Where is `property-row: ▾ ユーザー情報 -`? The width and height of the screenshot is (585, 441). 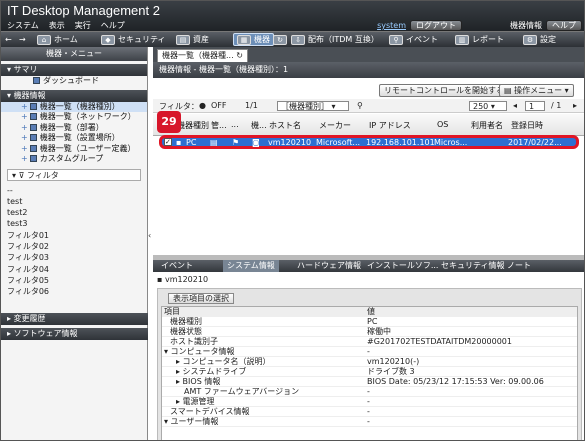
property-row: ▾ ユーザー情報 - is located at coordinates (369, 422).